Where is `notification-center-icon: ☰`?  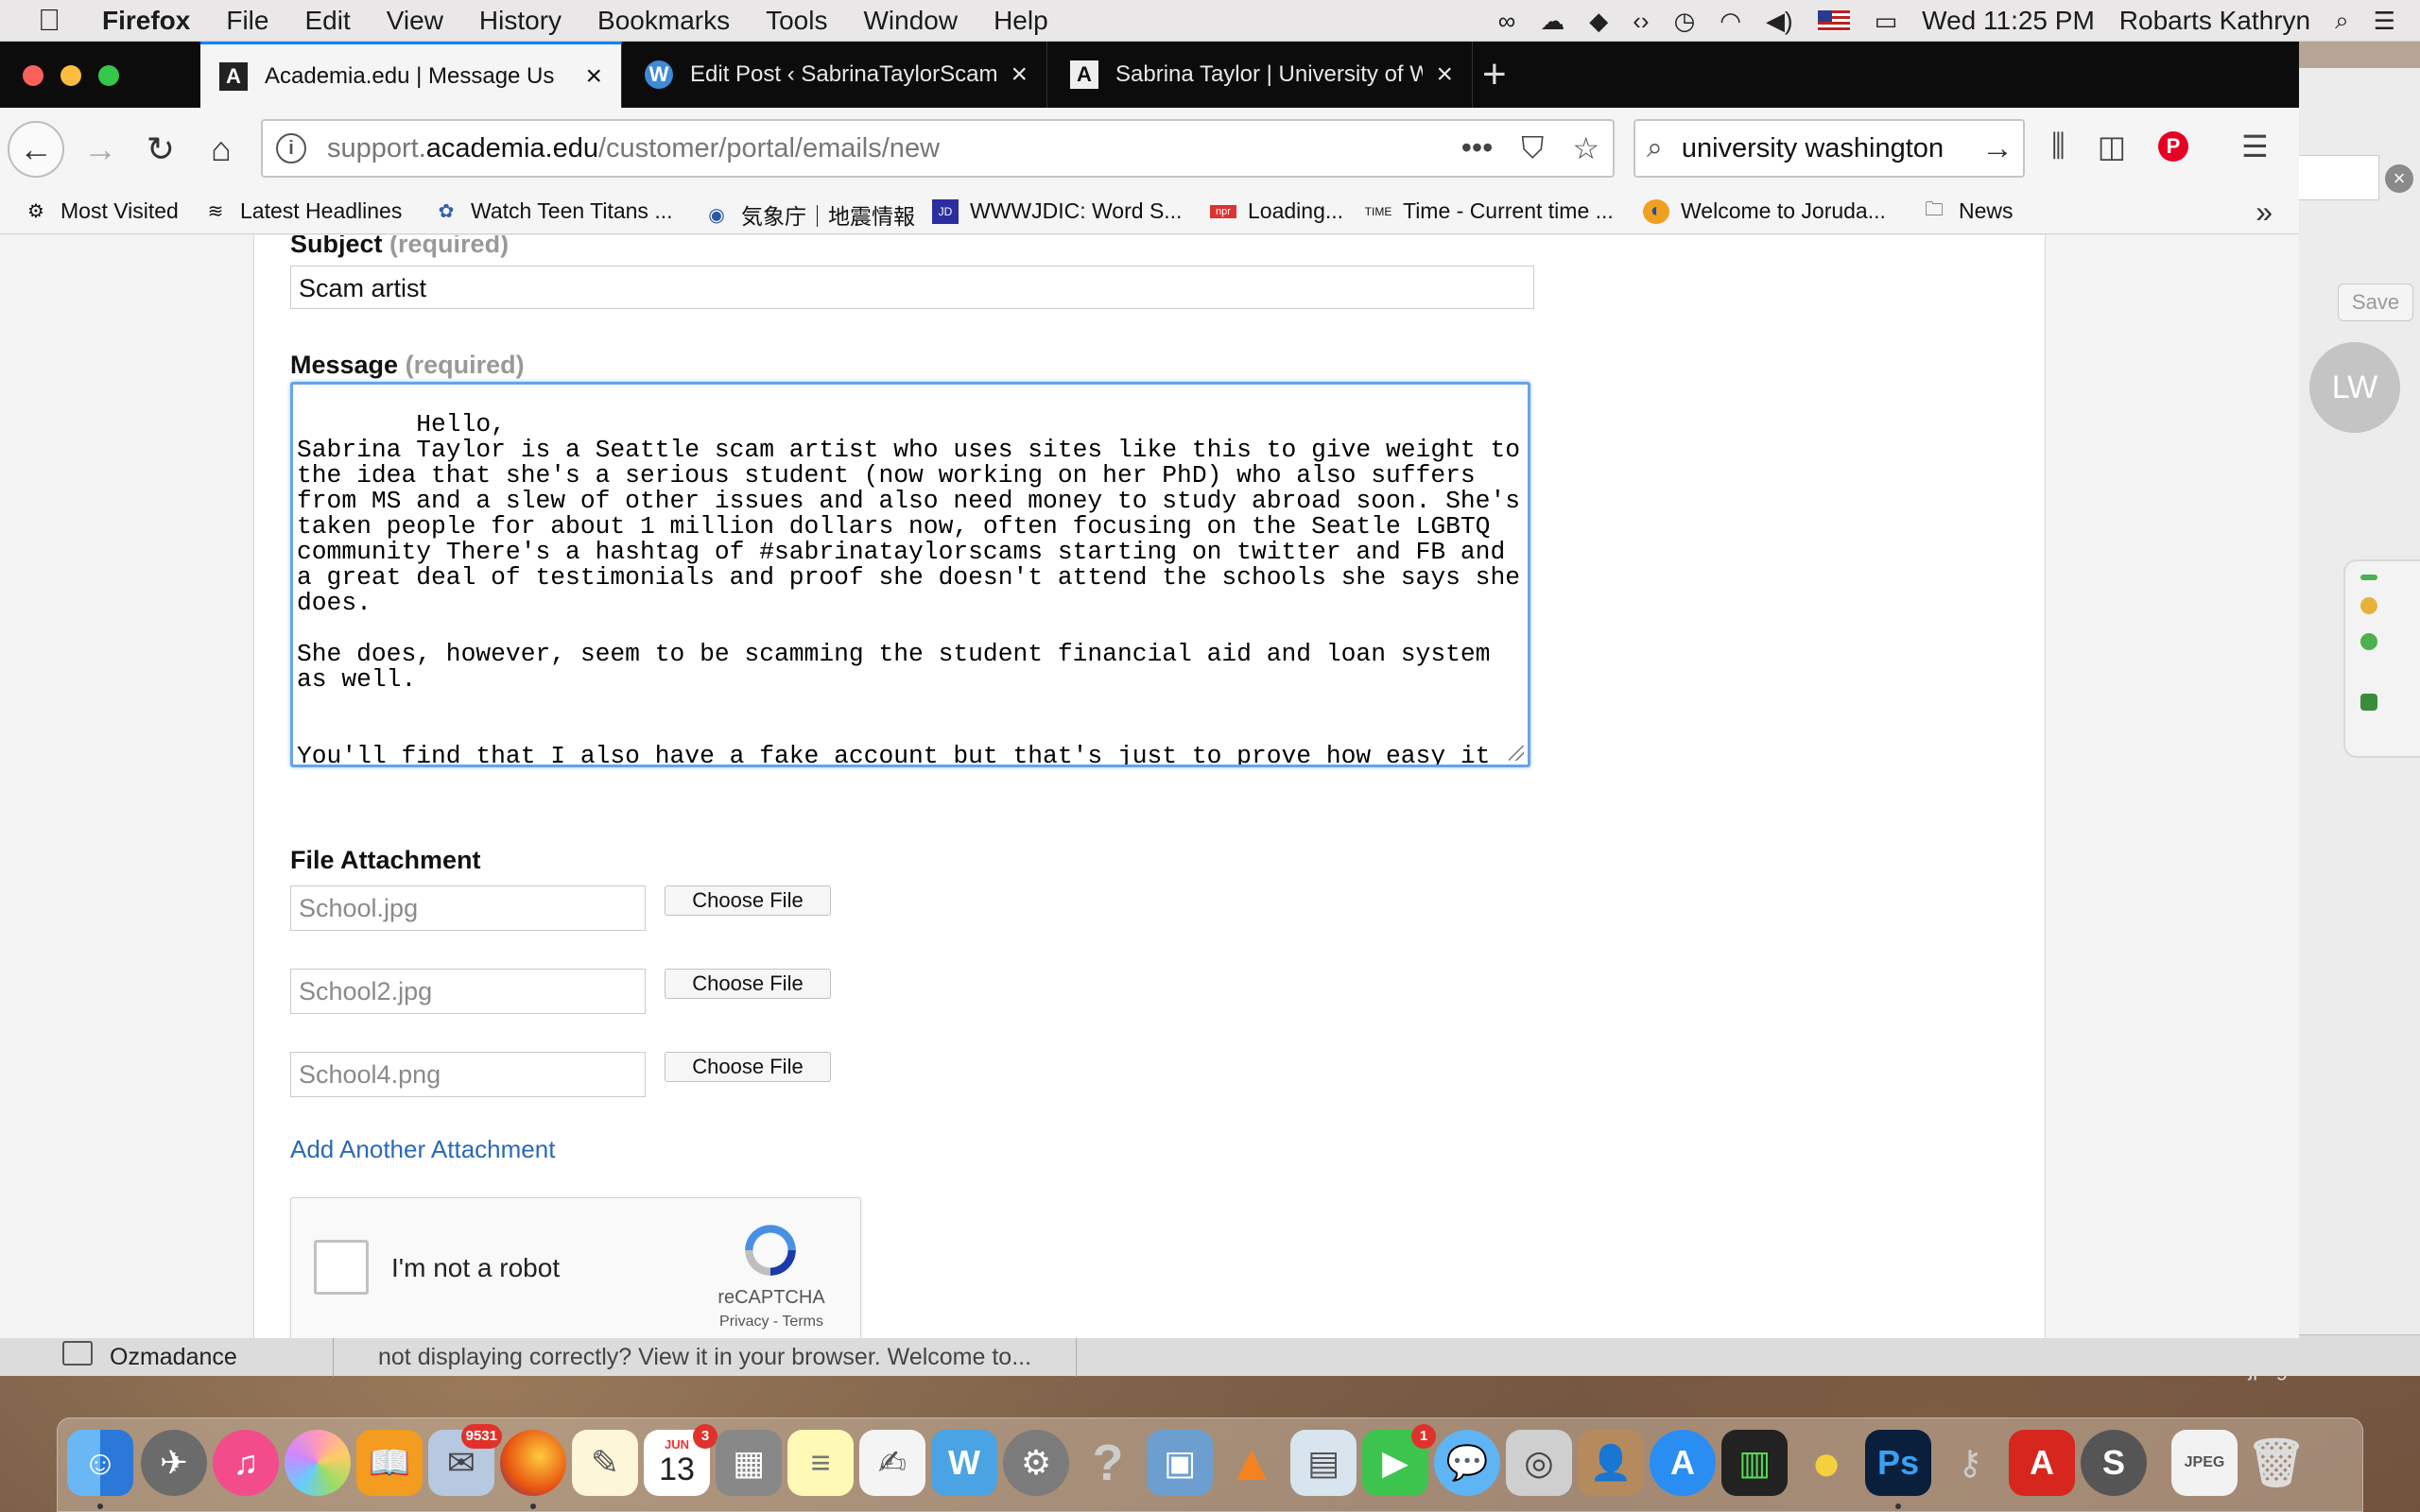
notification-center-icon: ☰ is located at coordinates (2384, 21).